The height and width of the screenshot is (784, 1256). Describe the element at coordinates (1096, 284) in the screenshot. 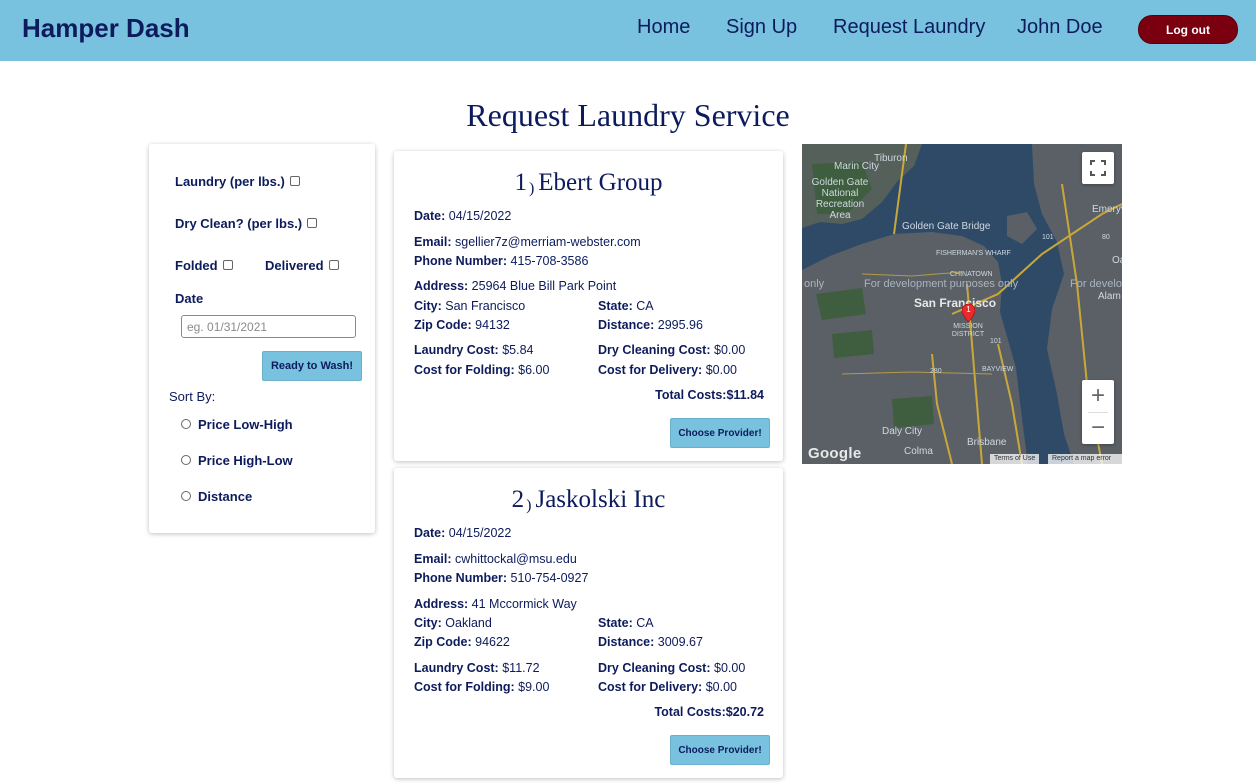

I see `map-dev-watermark: For develo` at that location.